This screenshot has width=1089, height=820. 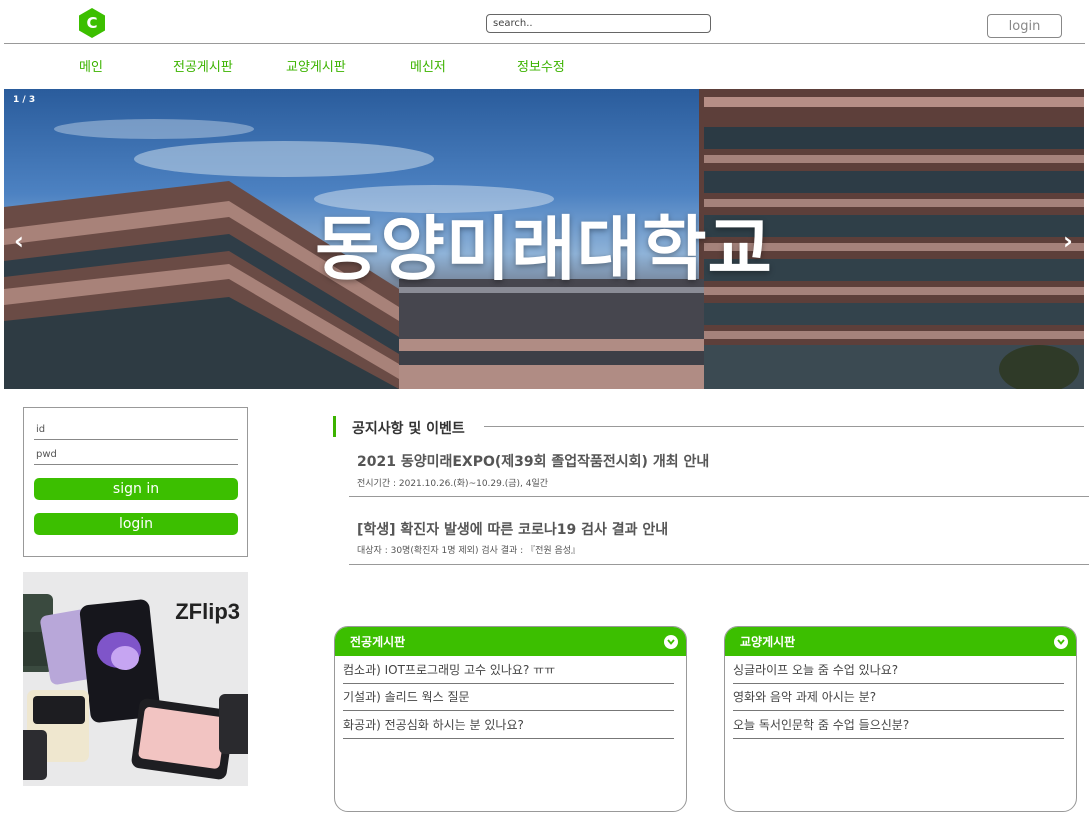 I want to click on board-post: 컴소과) IOT프로그래밍 고수 있나요? ㅠㅠ, so click(x=508, y=670).